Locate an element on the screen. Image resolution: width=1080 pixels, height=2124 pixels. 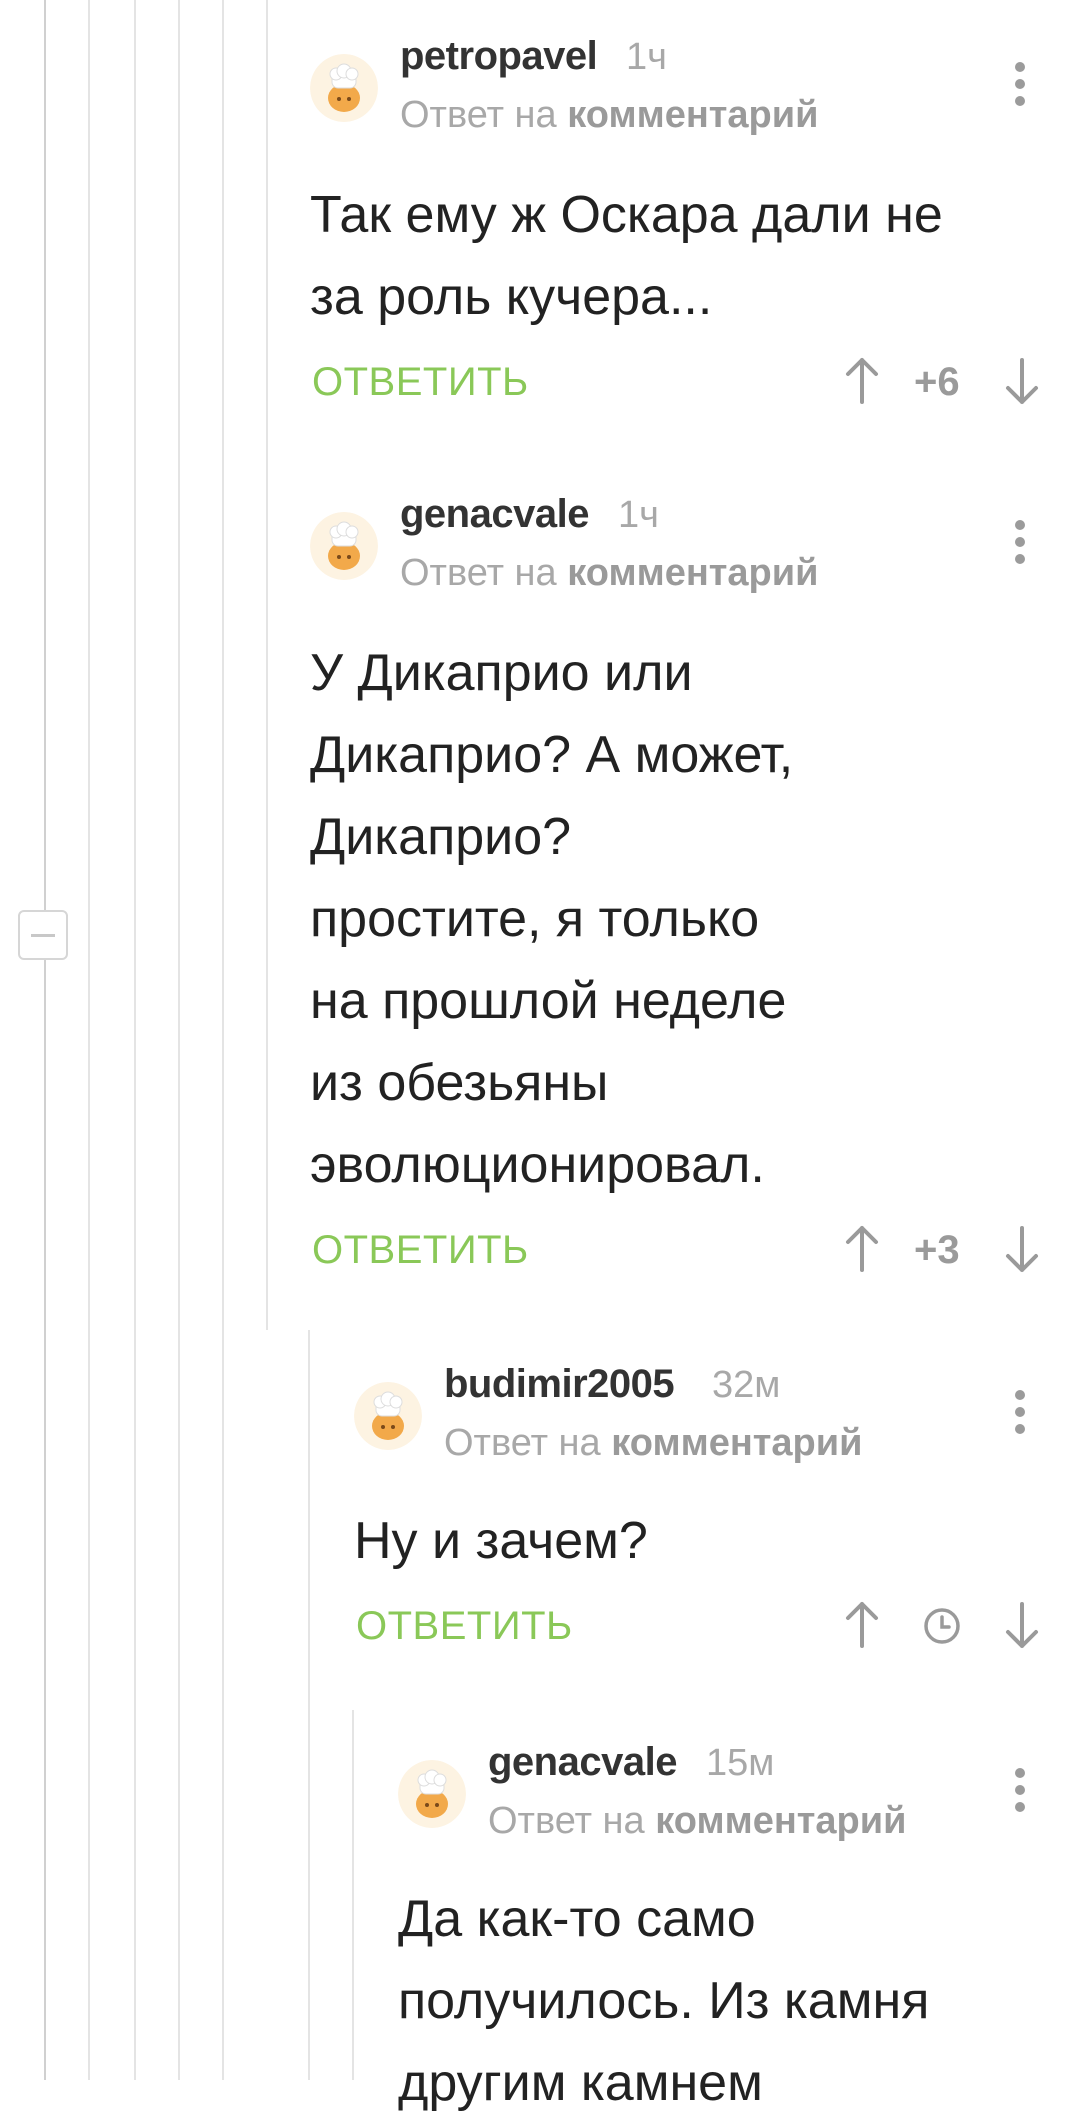
collapse-thread-button is located at coordinates (43, 935).